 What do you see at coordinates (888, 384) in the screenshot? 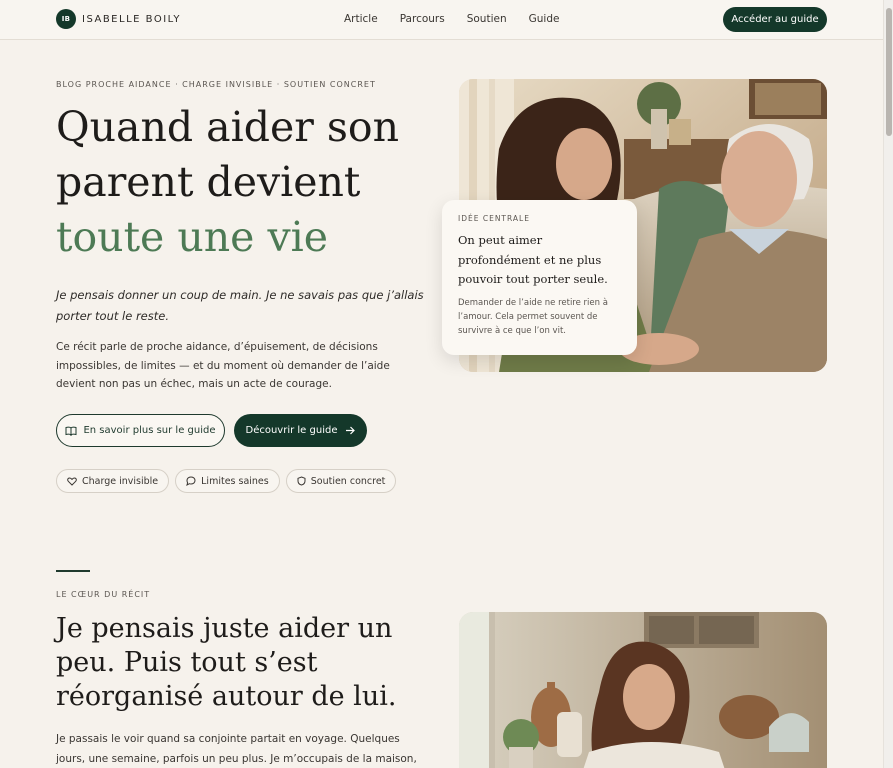
I see `page-scrollbar` at bounding box center [888, 384].